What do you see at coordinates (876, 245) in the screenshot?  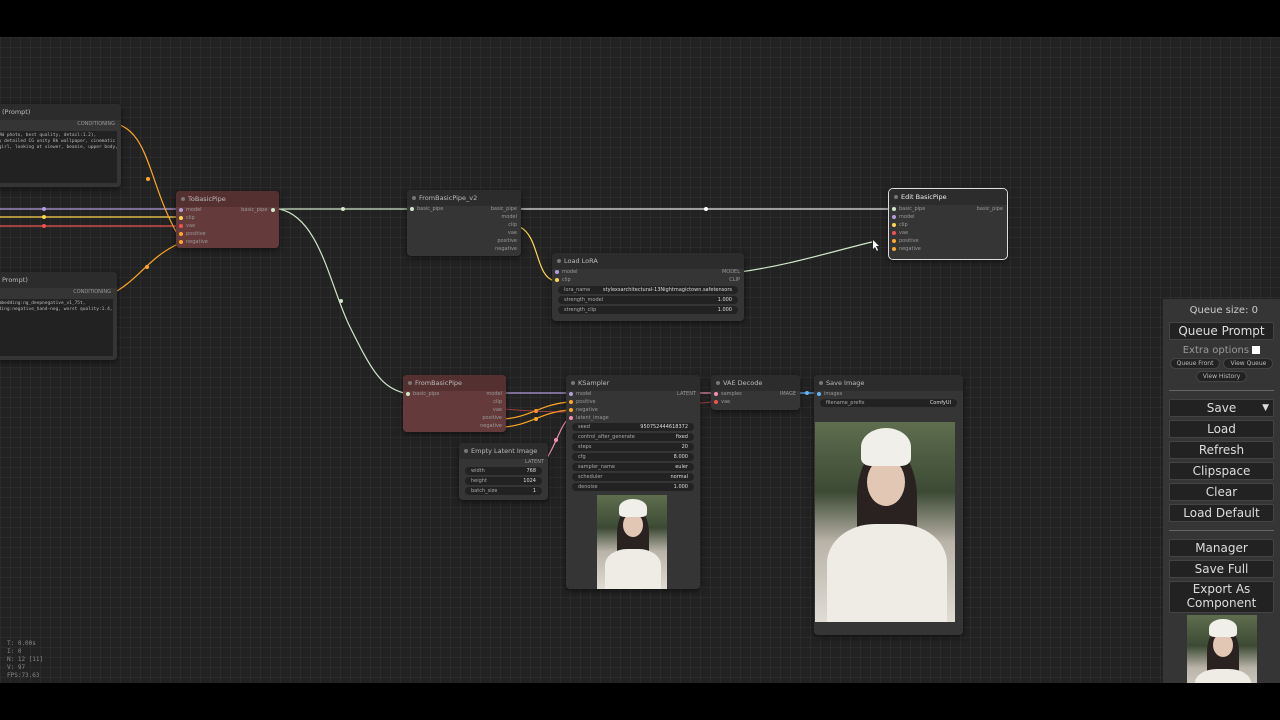 I see `mouse-cursor` at bounding box center [876, 245].